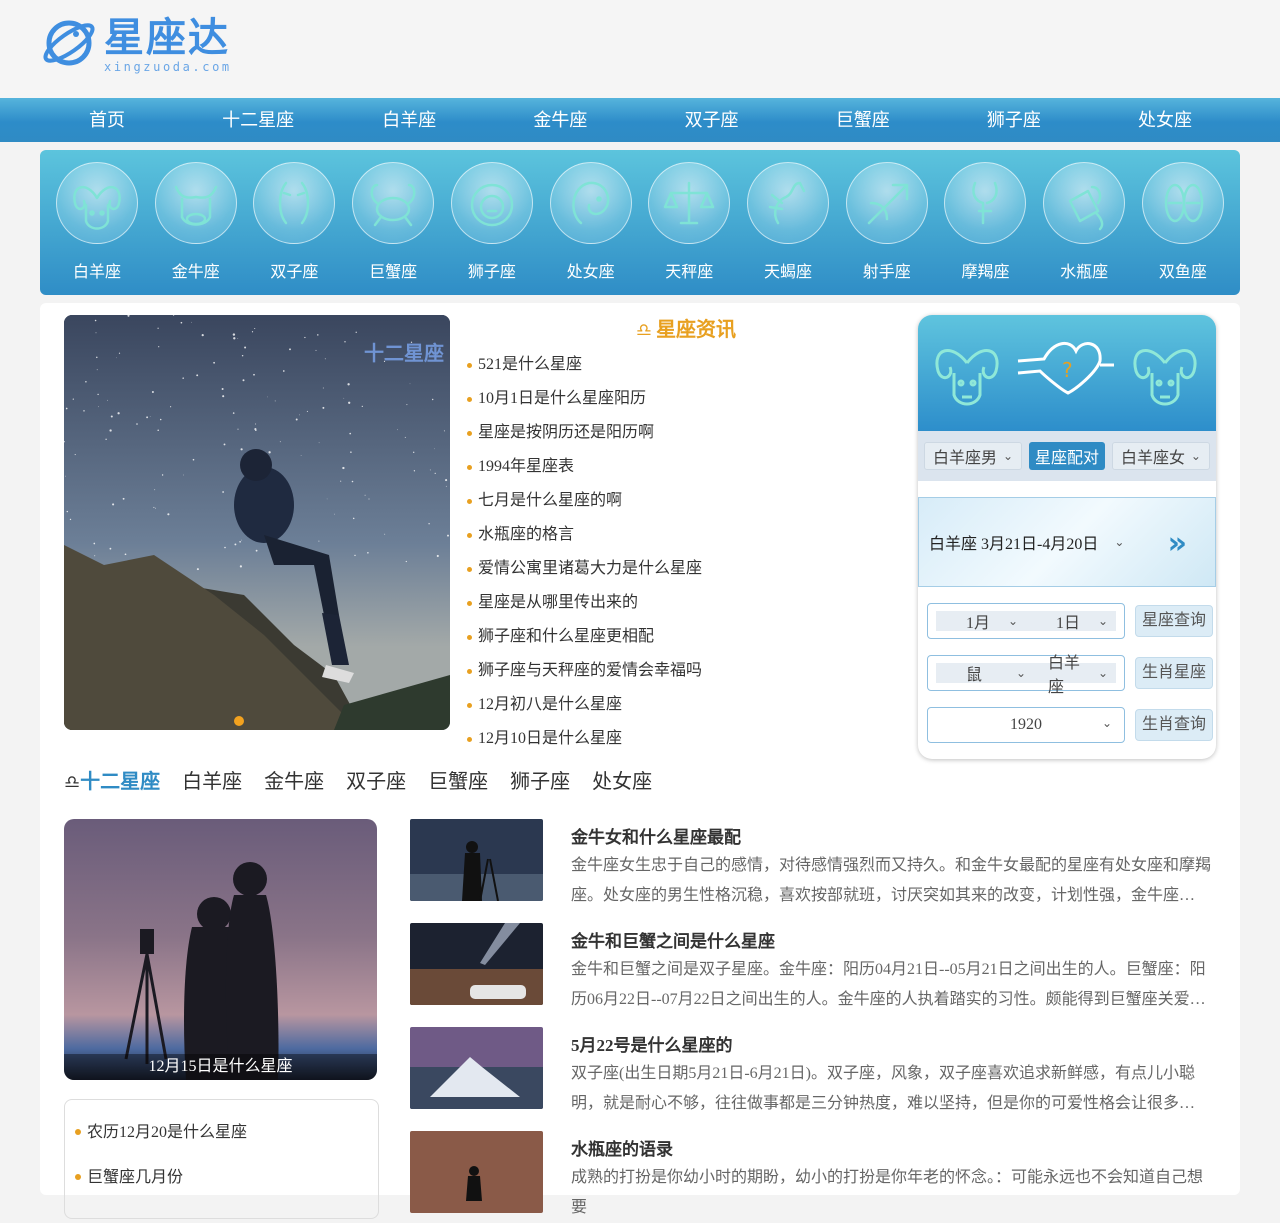 The height and width of the screenshot is (1223, 1280). What do you see at coordinates (393, 272) in the screenshot?
I see `zodiac-label: 巨蟹座` at bounding box center [393, 272].